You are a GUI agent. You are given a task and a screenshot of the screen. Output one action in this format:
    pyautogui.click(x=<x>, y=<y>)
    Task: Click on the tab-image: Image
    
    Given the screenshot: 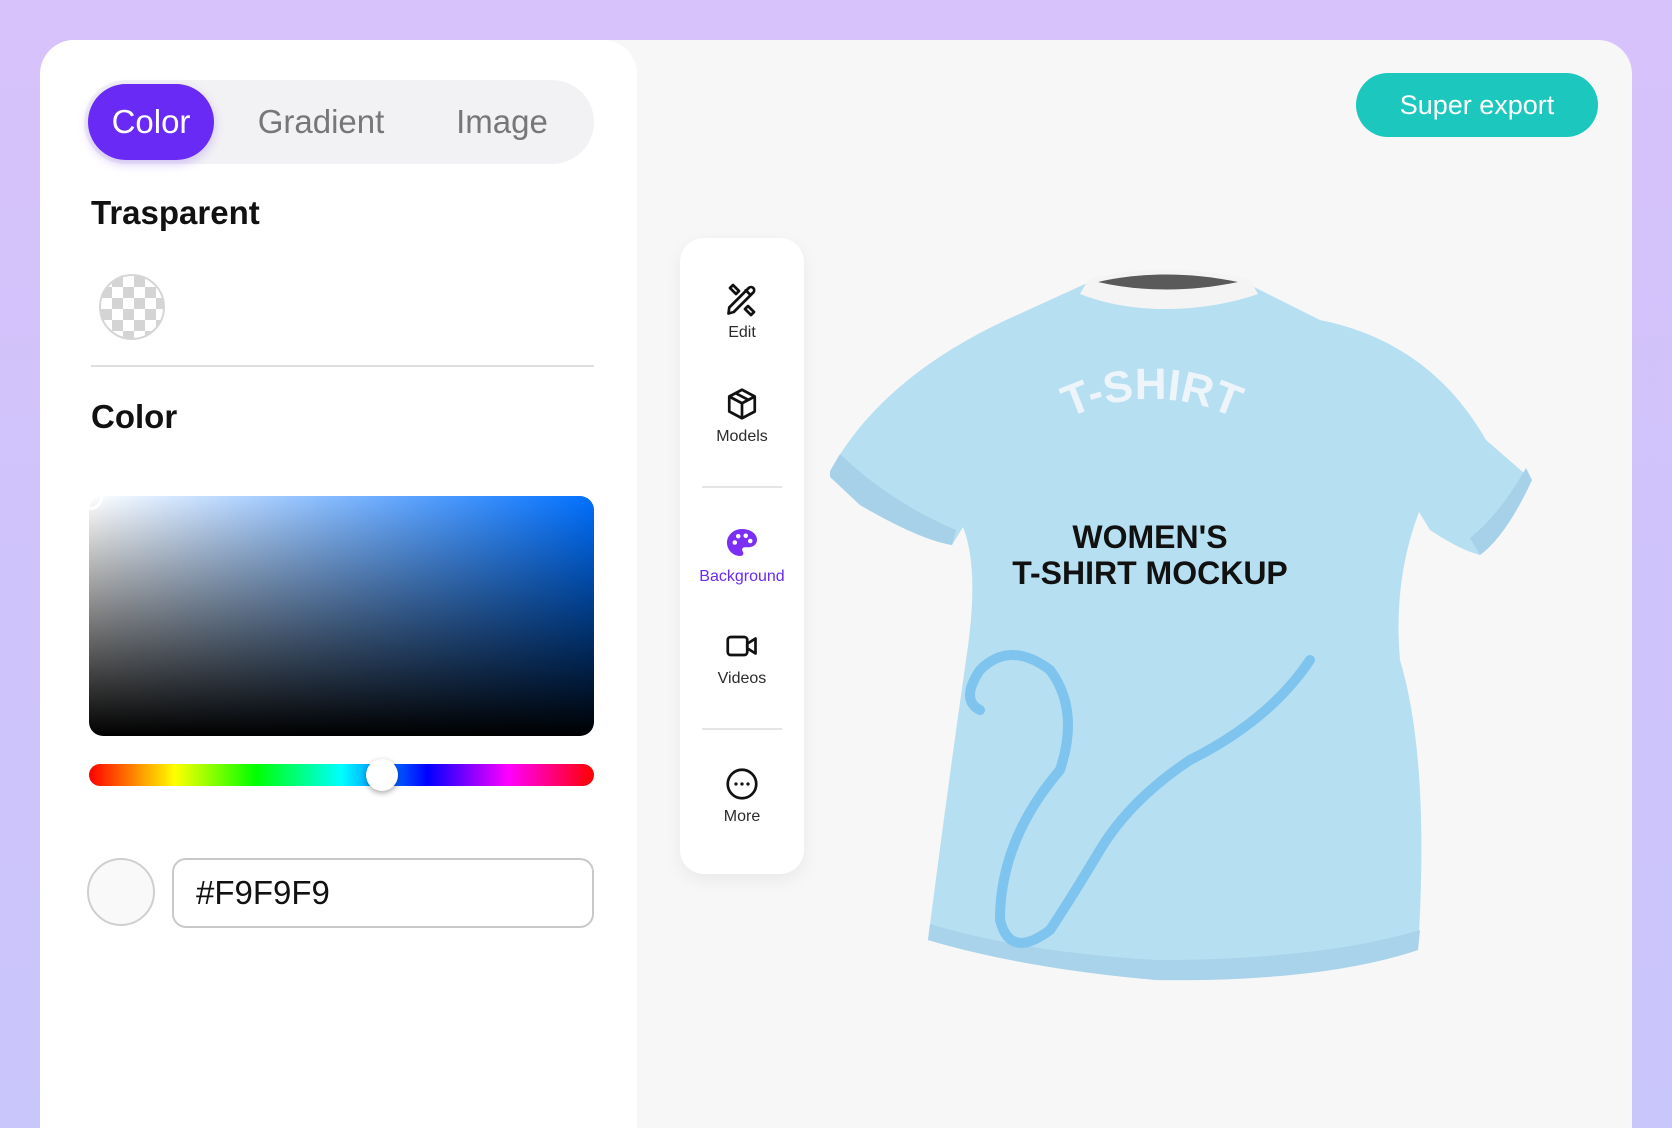 What is the action you would take?
    pyautogui.click(x=502, y=122)
    